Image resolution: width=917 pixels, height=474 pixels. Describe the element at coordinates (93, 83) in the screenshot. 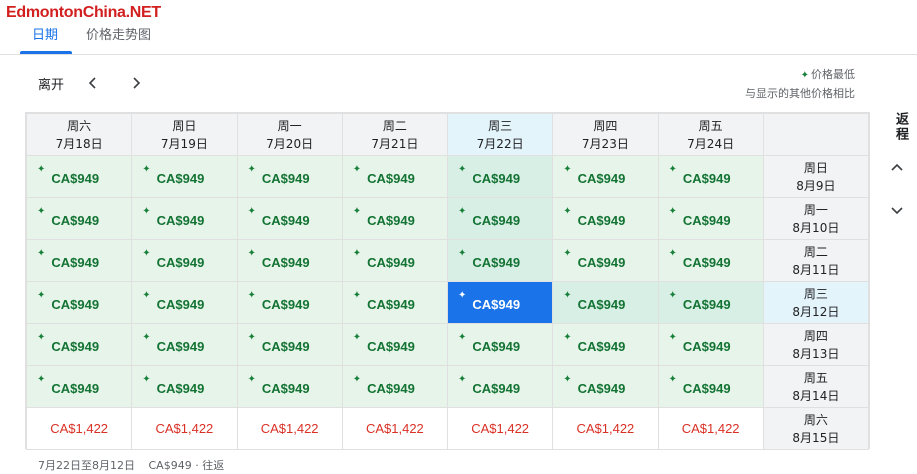

I see `chevron-left-icon` at that location.